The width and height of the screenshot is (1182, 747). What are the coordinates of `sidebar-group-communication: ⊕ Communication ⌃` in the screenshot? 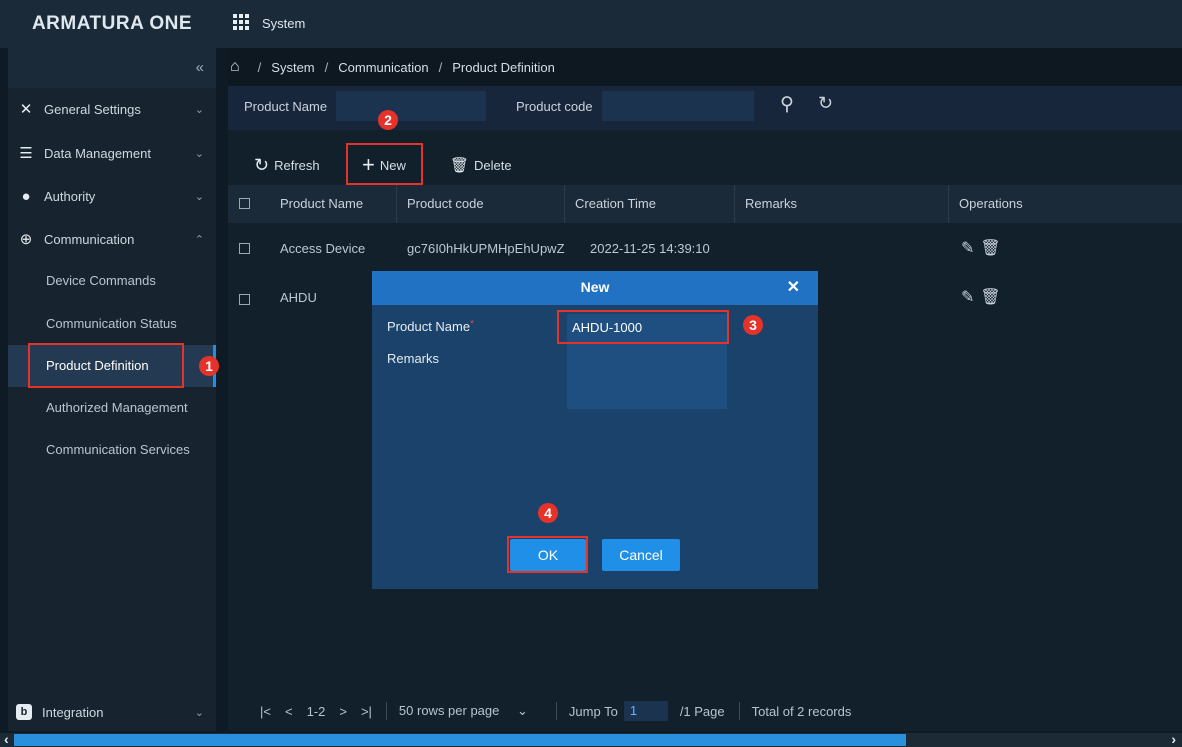 It's located at (112, 239).